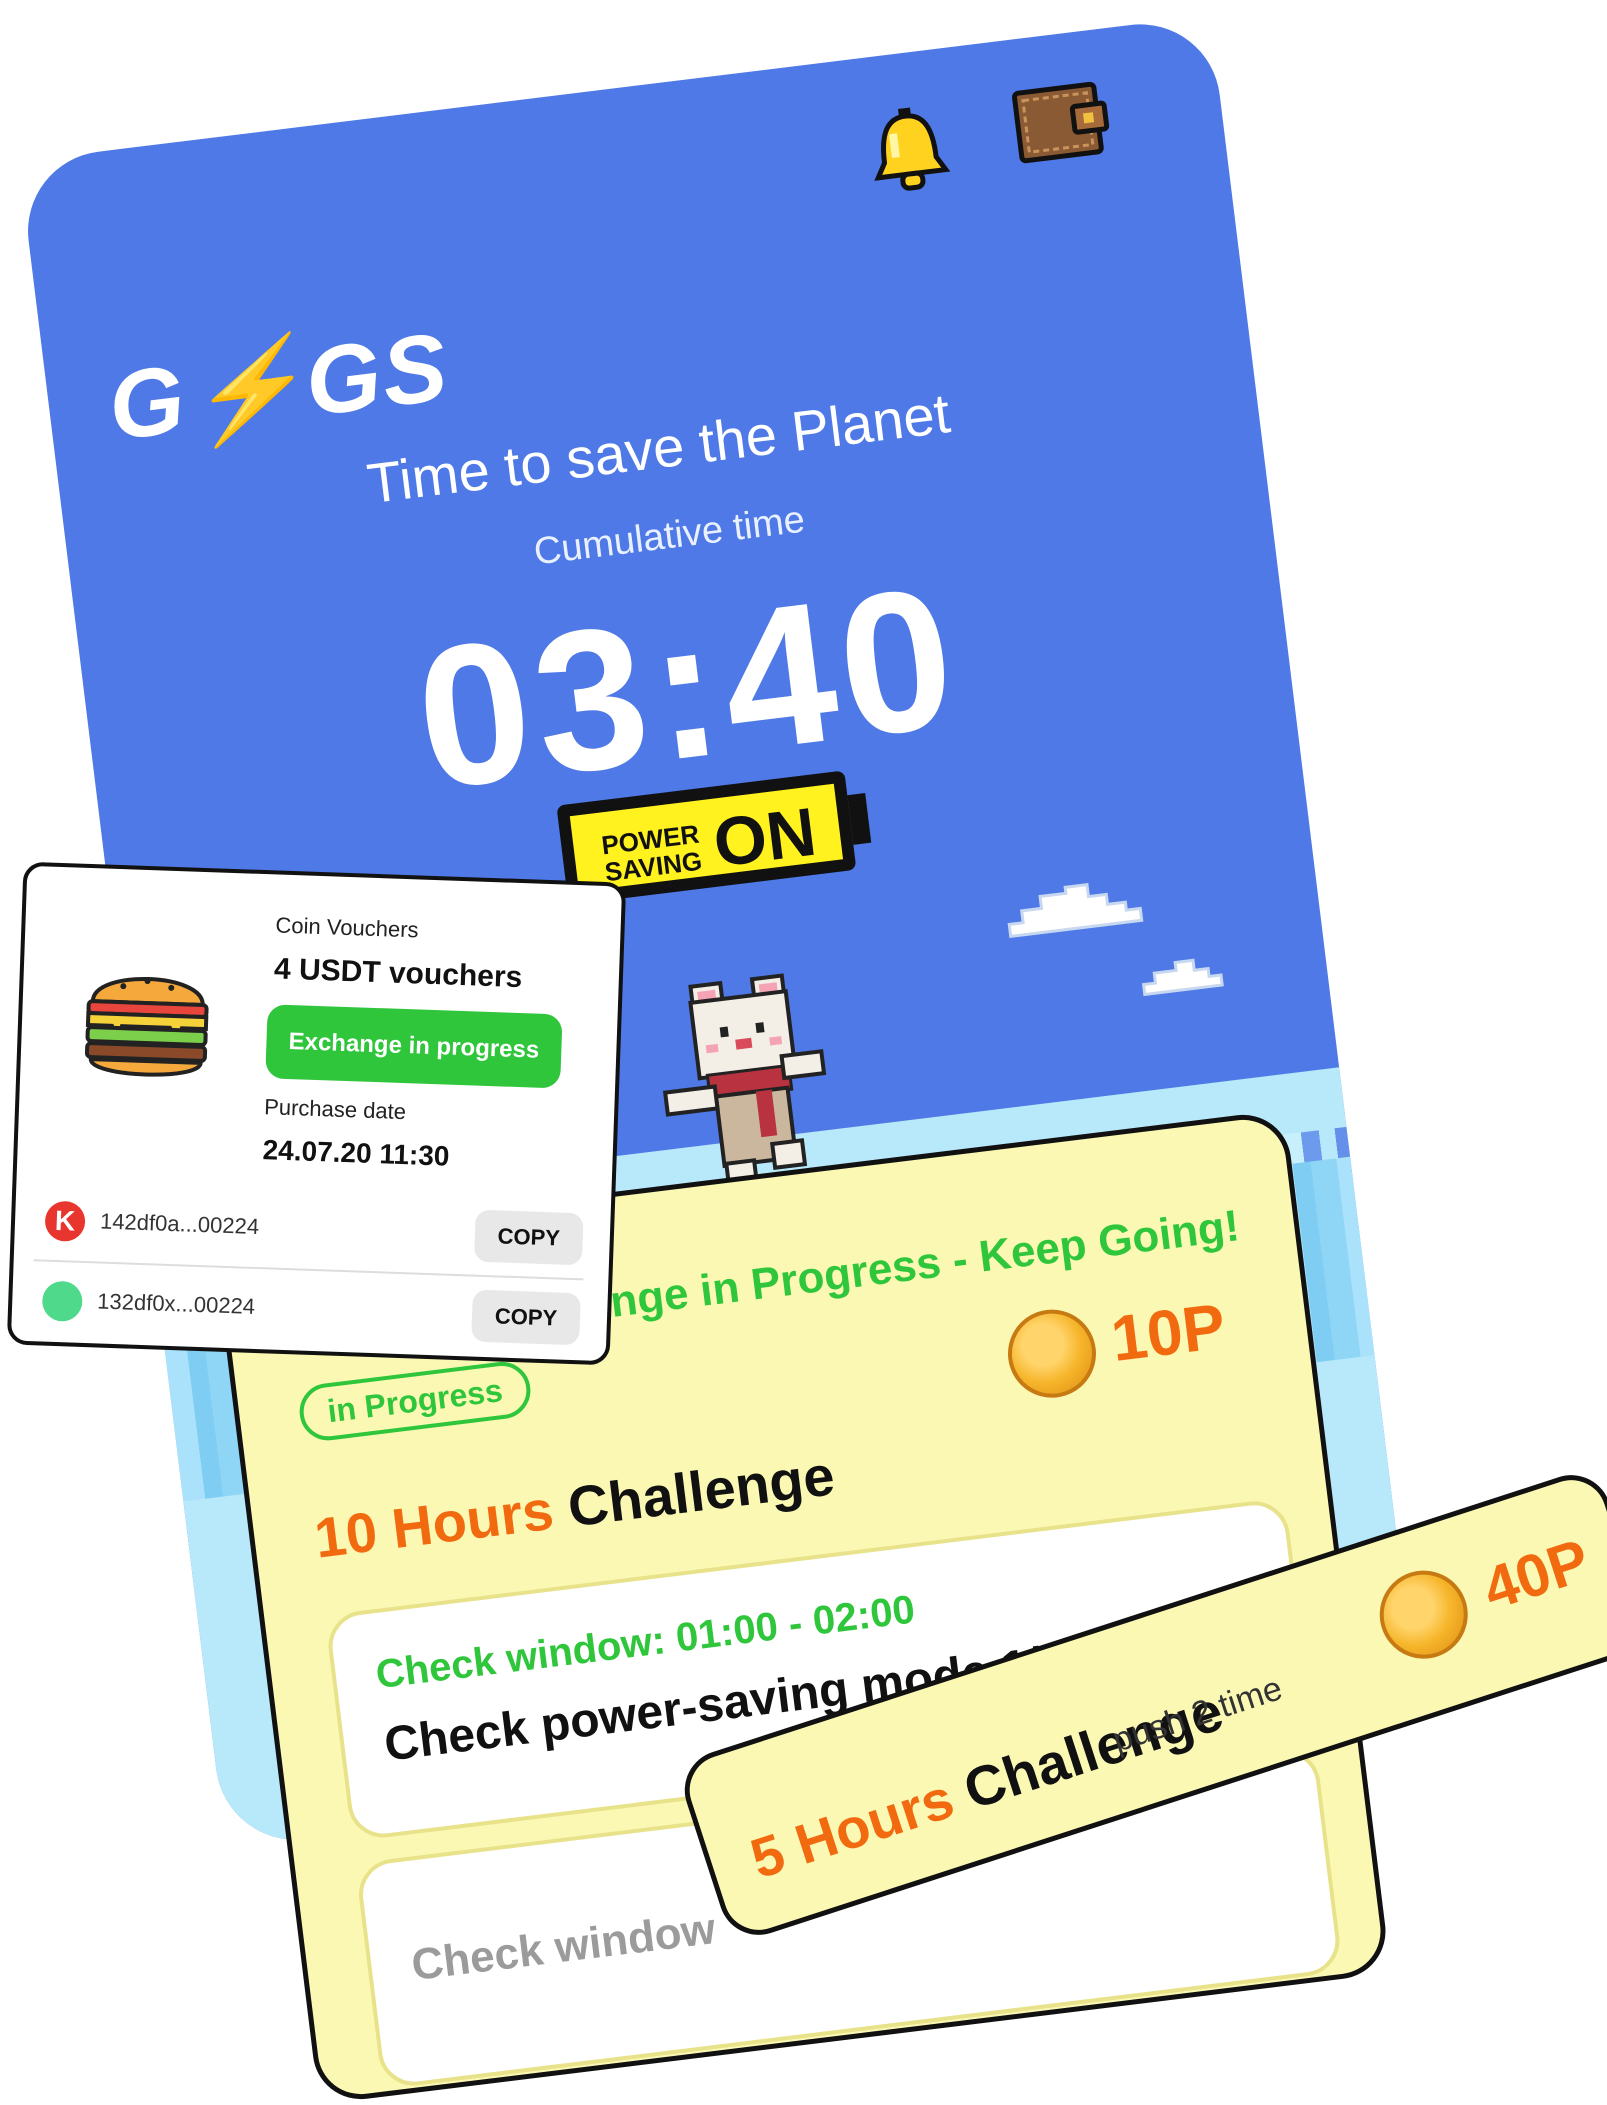 The image size is (1607, 2105). What do you see at coordinates (62, 1301) in the screenshot?
I see `token-icon` at bounding box center [62, 1301].